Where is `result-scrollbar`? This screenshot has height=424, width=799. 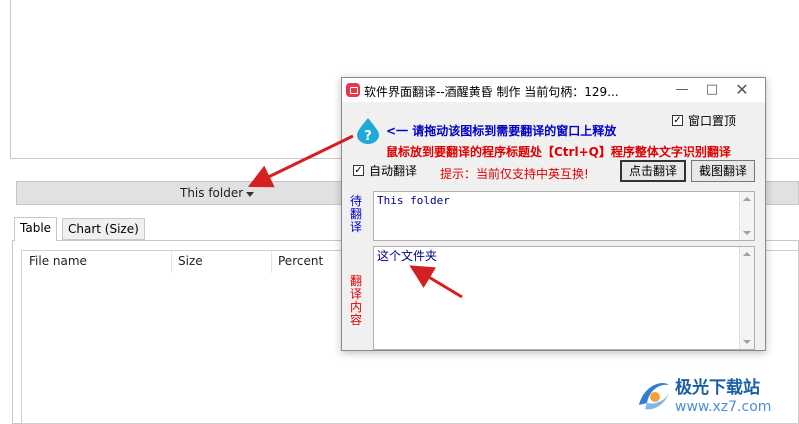 result-scrollbar is located at coordinates (746, 298).